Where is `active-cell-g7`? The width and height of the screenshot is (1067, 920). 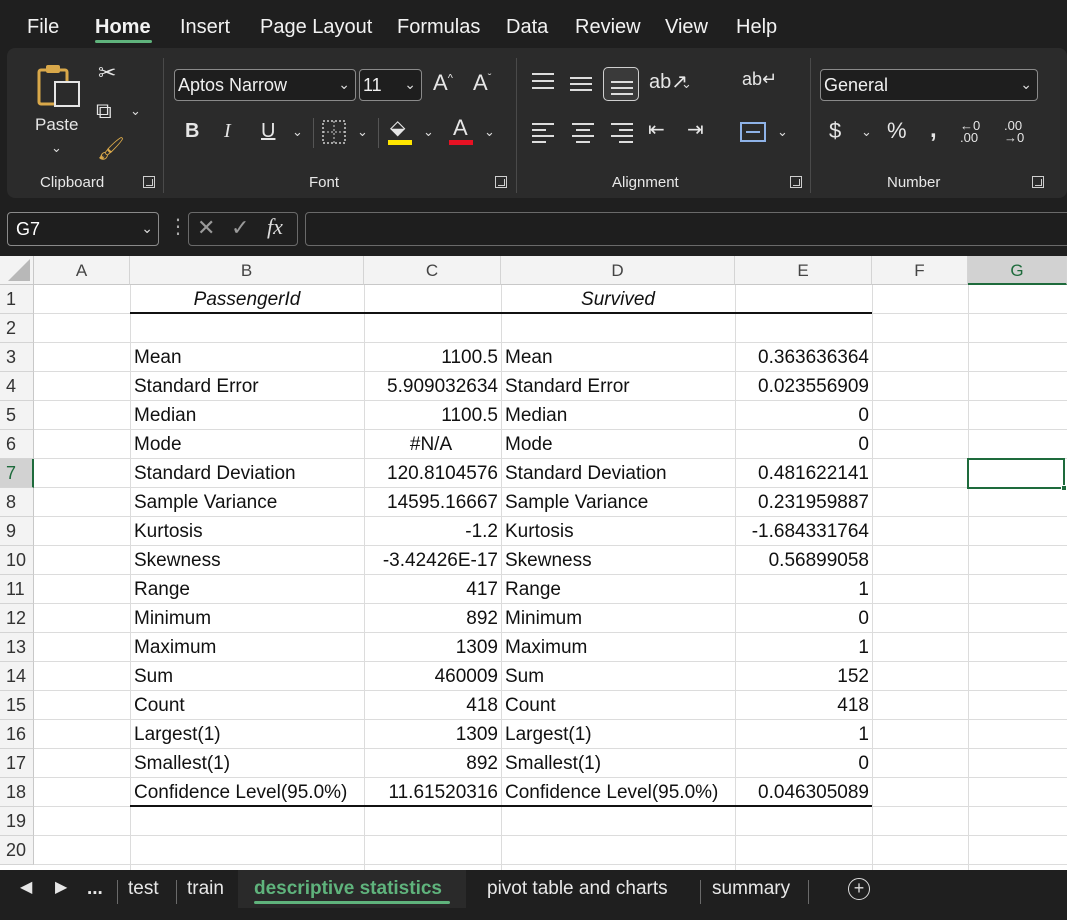
active-cell-g7 is located at coordinates (1016, 473).